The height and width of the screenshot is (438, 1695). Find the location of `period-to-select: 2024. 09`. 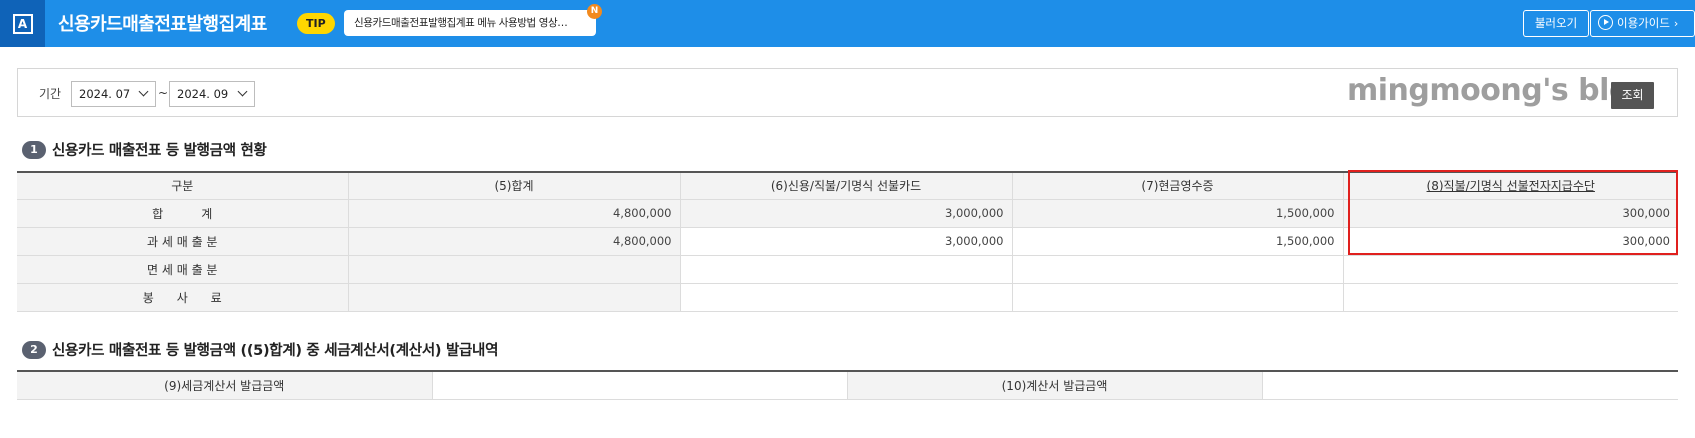

period-to-select: 2024. 09 is located at coordinates (212, 94).